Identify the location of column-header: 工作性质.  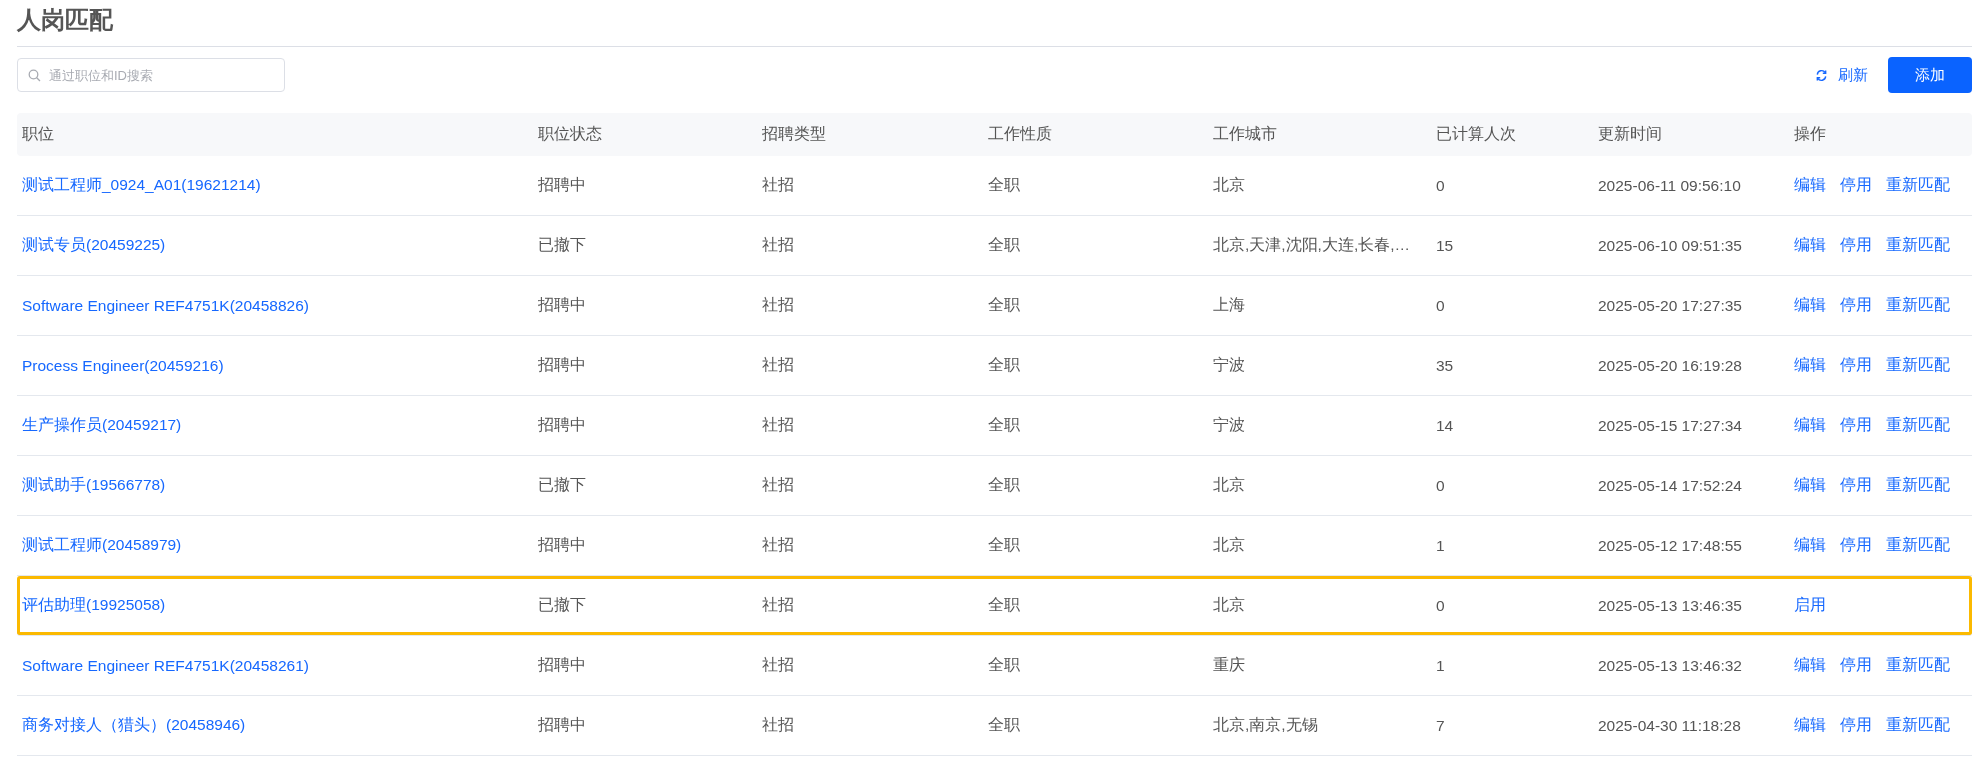
(1020, 134).